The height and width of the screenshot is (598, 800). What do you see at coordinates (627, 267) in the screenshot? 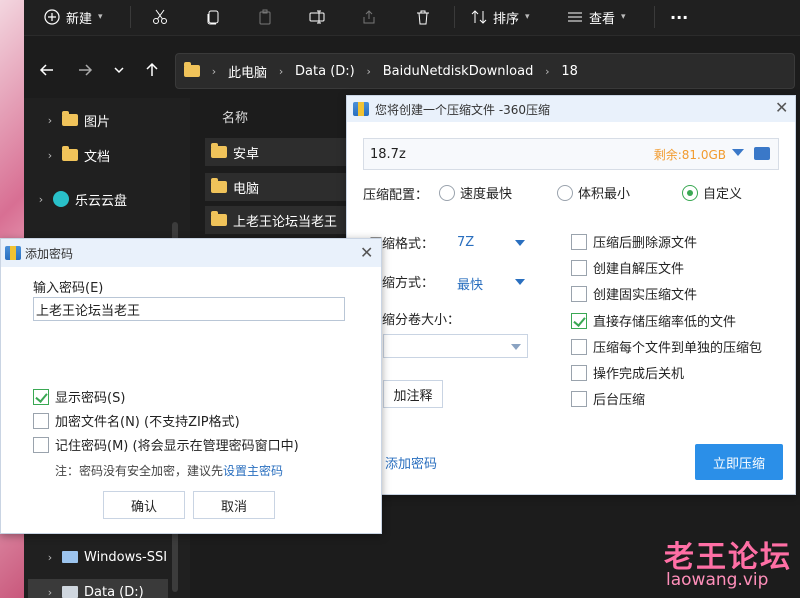
I see `checkbox-sfx: 创建自解压文件` at bounding box center [627, 267].